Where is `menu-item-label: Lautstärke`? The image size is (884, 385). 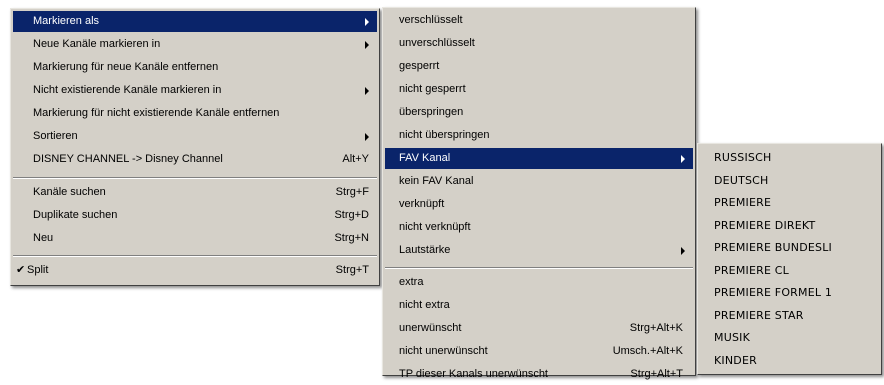 menu-item-label: Lautstärke is located at coordinates (425, 250).